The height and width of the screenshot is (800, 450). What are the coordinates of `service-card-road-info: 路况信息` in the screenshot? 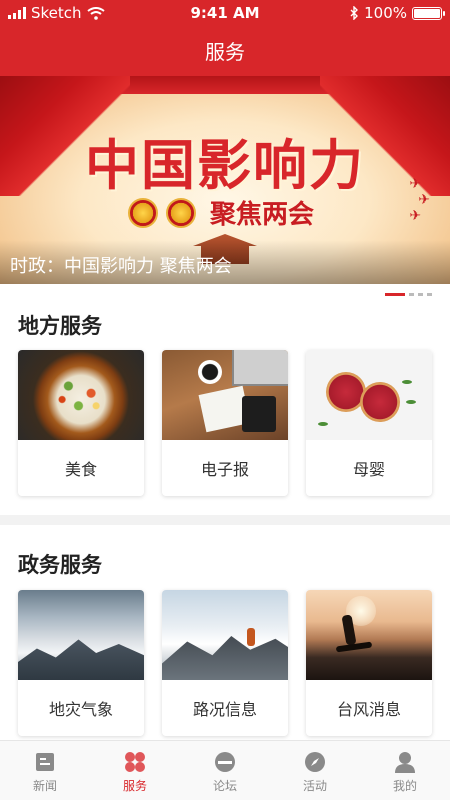 It's located at (225, 663).